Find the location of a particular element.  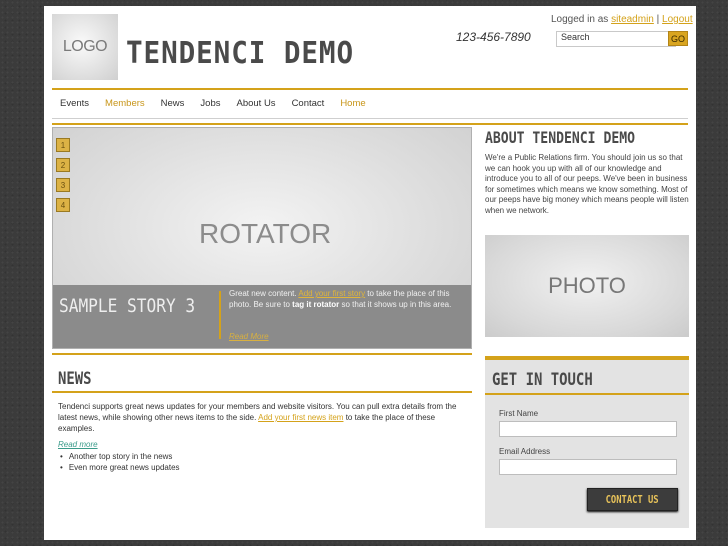

site-title: TENDENCI DEMO is located at coordinates (240, 53).